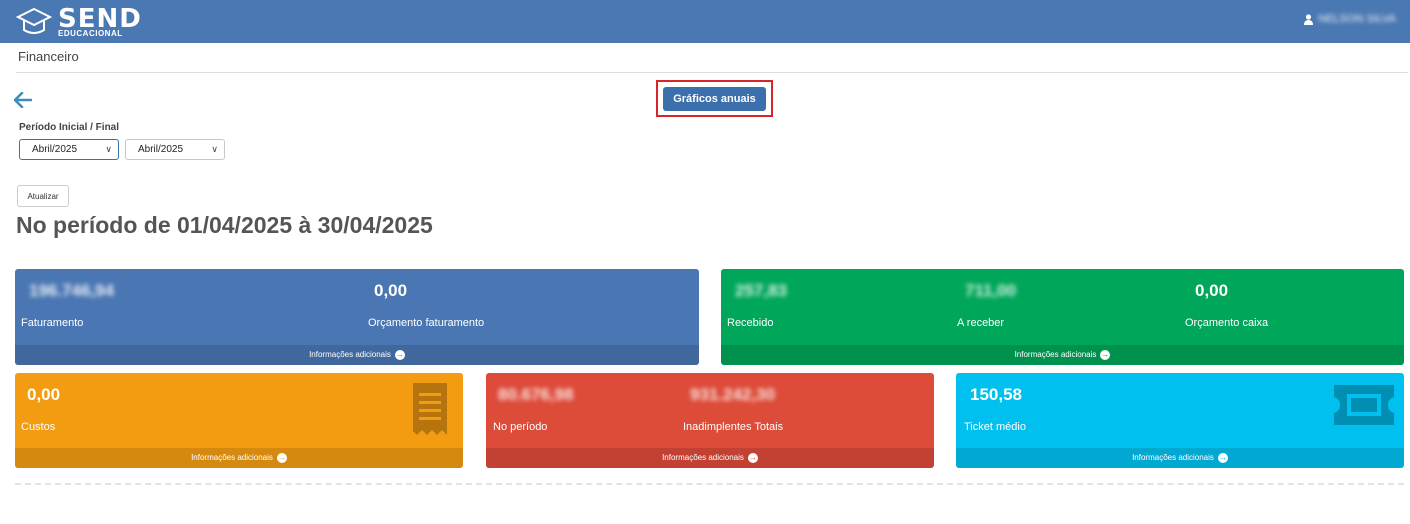 The image size is (1410, 524). I want to click on card-custos: 0,00 Custos Informações adicionais →, so click(239, 420).